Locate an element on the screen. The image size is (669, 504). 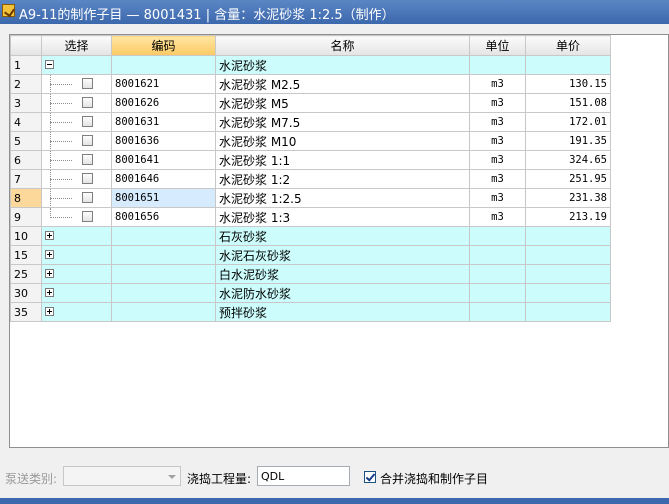
pump-type-select is located at coordinates (122, 476).